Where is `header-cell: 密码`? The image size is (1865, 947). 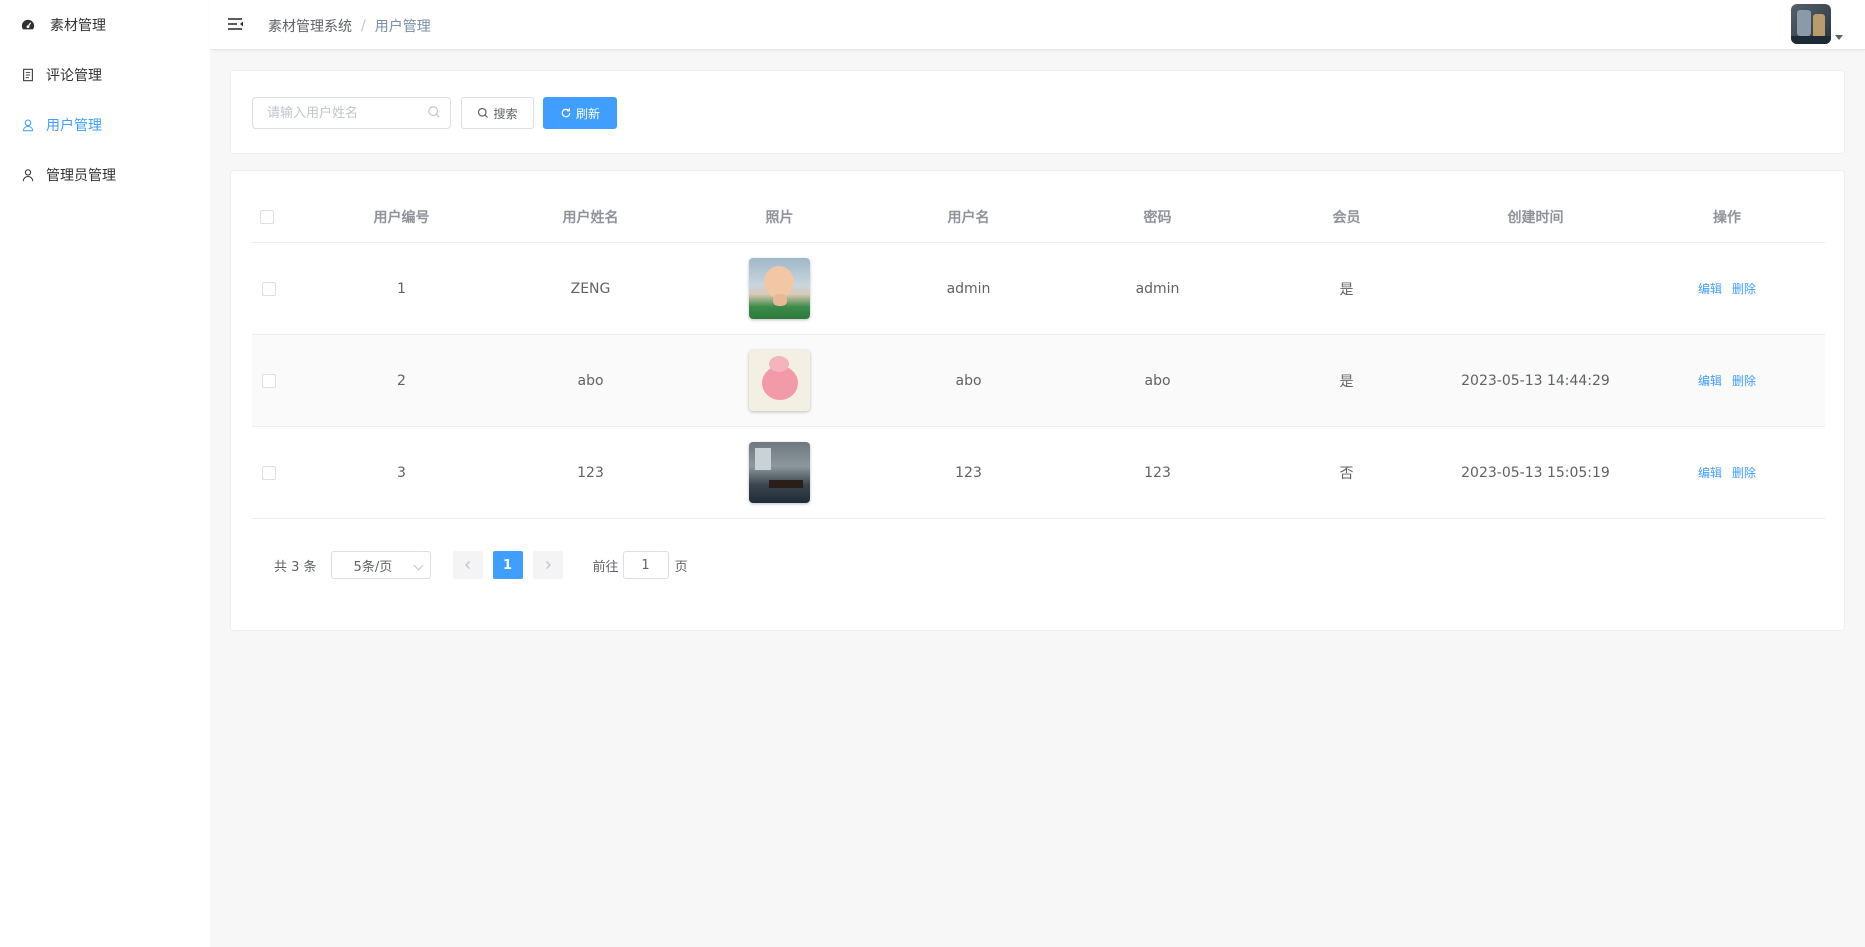 header-cell: 密码 is located at coordinates (1157, 217).